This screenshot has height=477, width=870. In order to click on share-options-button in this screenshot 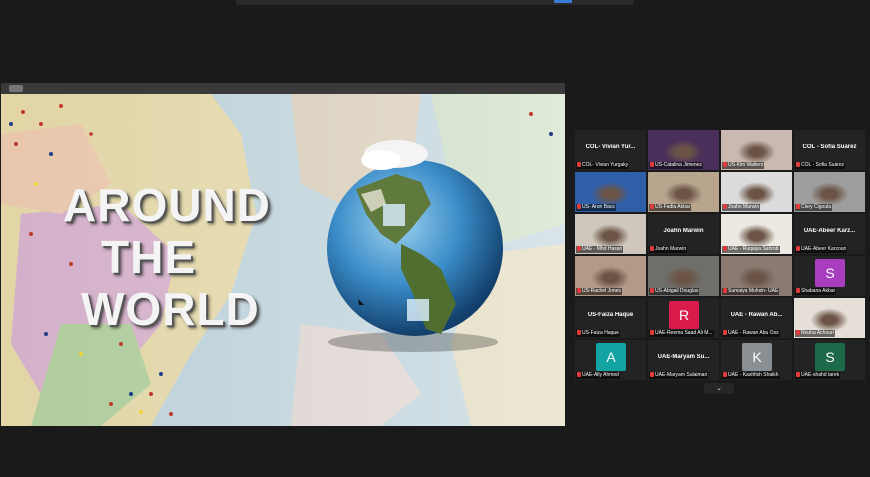, I will do `click(16, 88)`.